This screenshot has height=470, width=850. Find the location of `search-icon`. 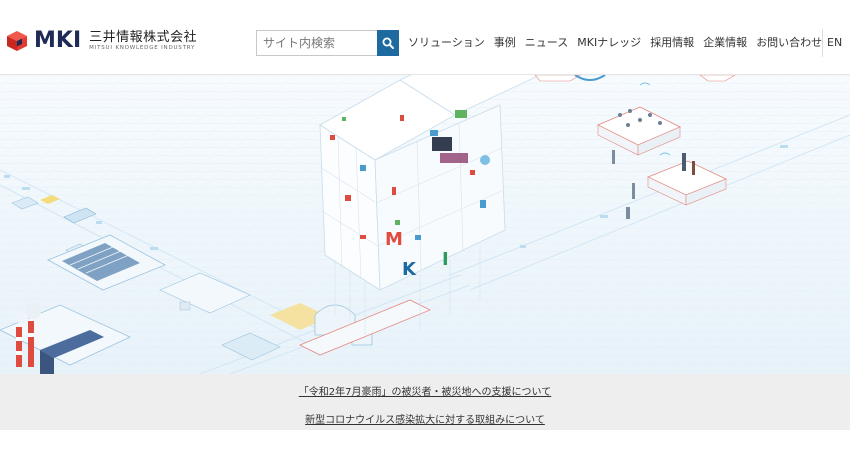

search-icon is located at coordinates (388, 43).